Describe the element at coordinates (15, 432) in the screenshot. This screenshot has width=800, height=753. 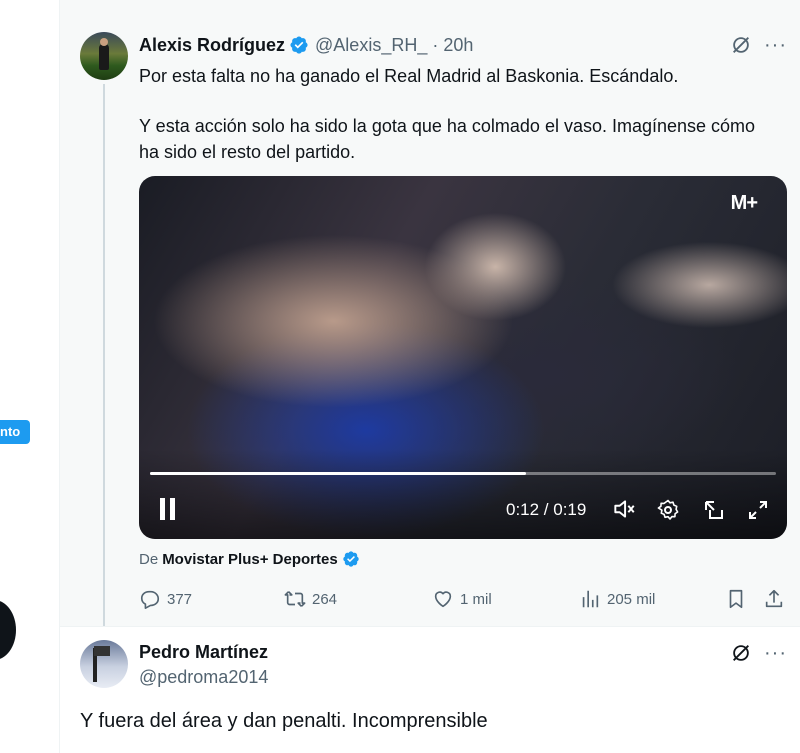
I see `sidebar-pill-button: nto` at that location.